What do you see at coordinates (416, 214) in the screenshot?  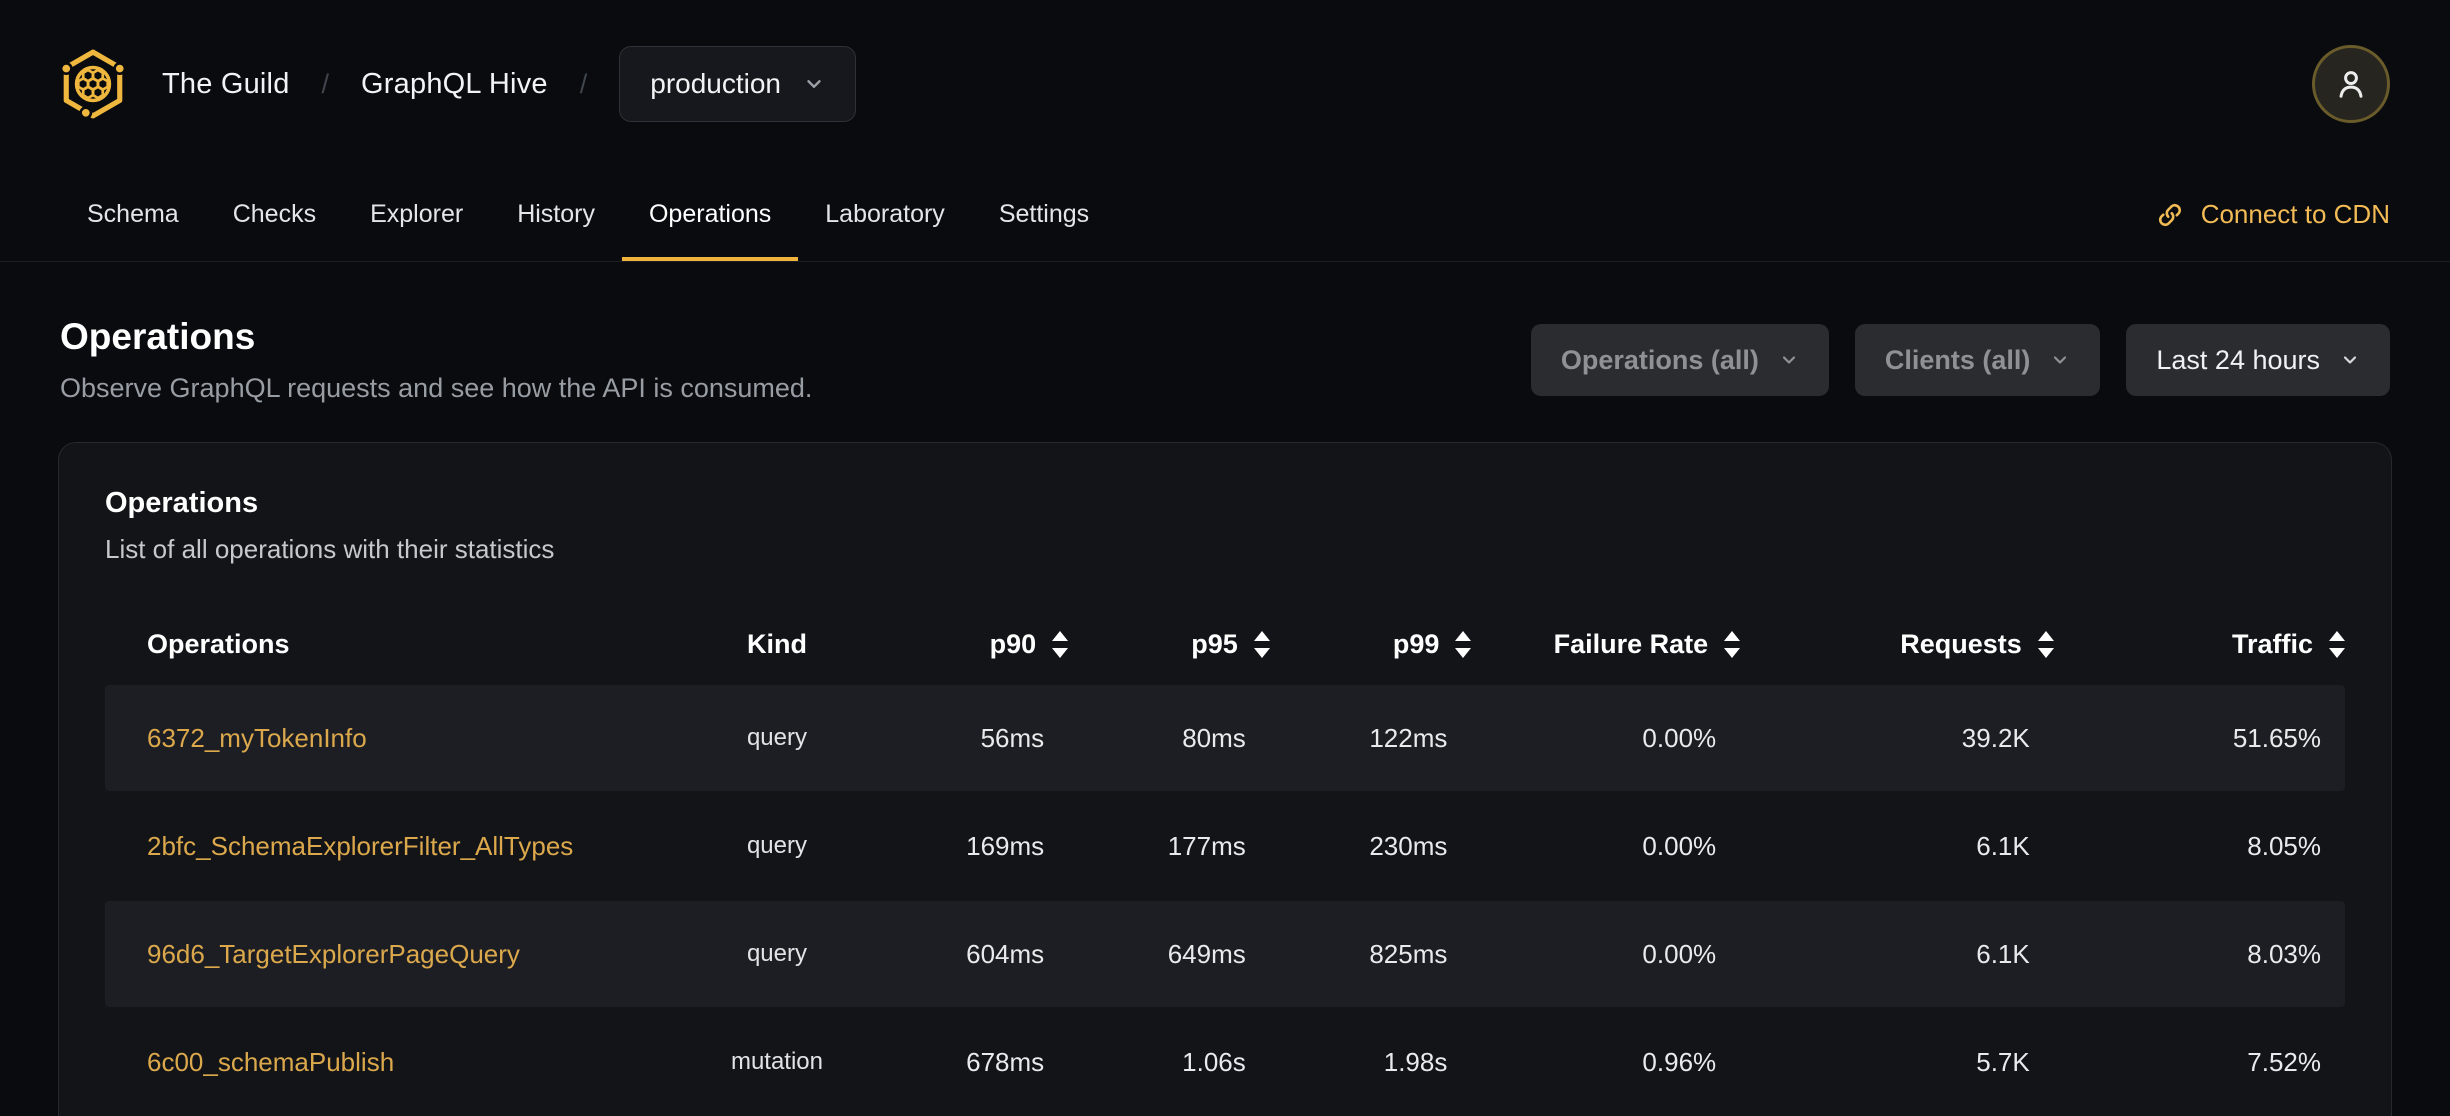 I see `tab-explorer: Explorer` at bounding box center [416, 214].